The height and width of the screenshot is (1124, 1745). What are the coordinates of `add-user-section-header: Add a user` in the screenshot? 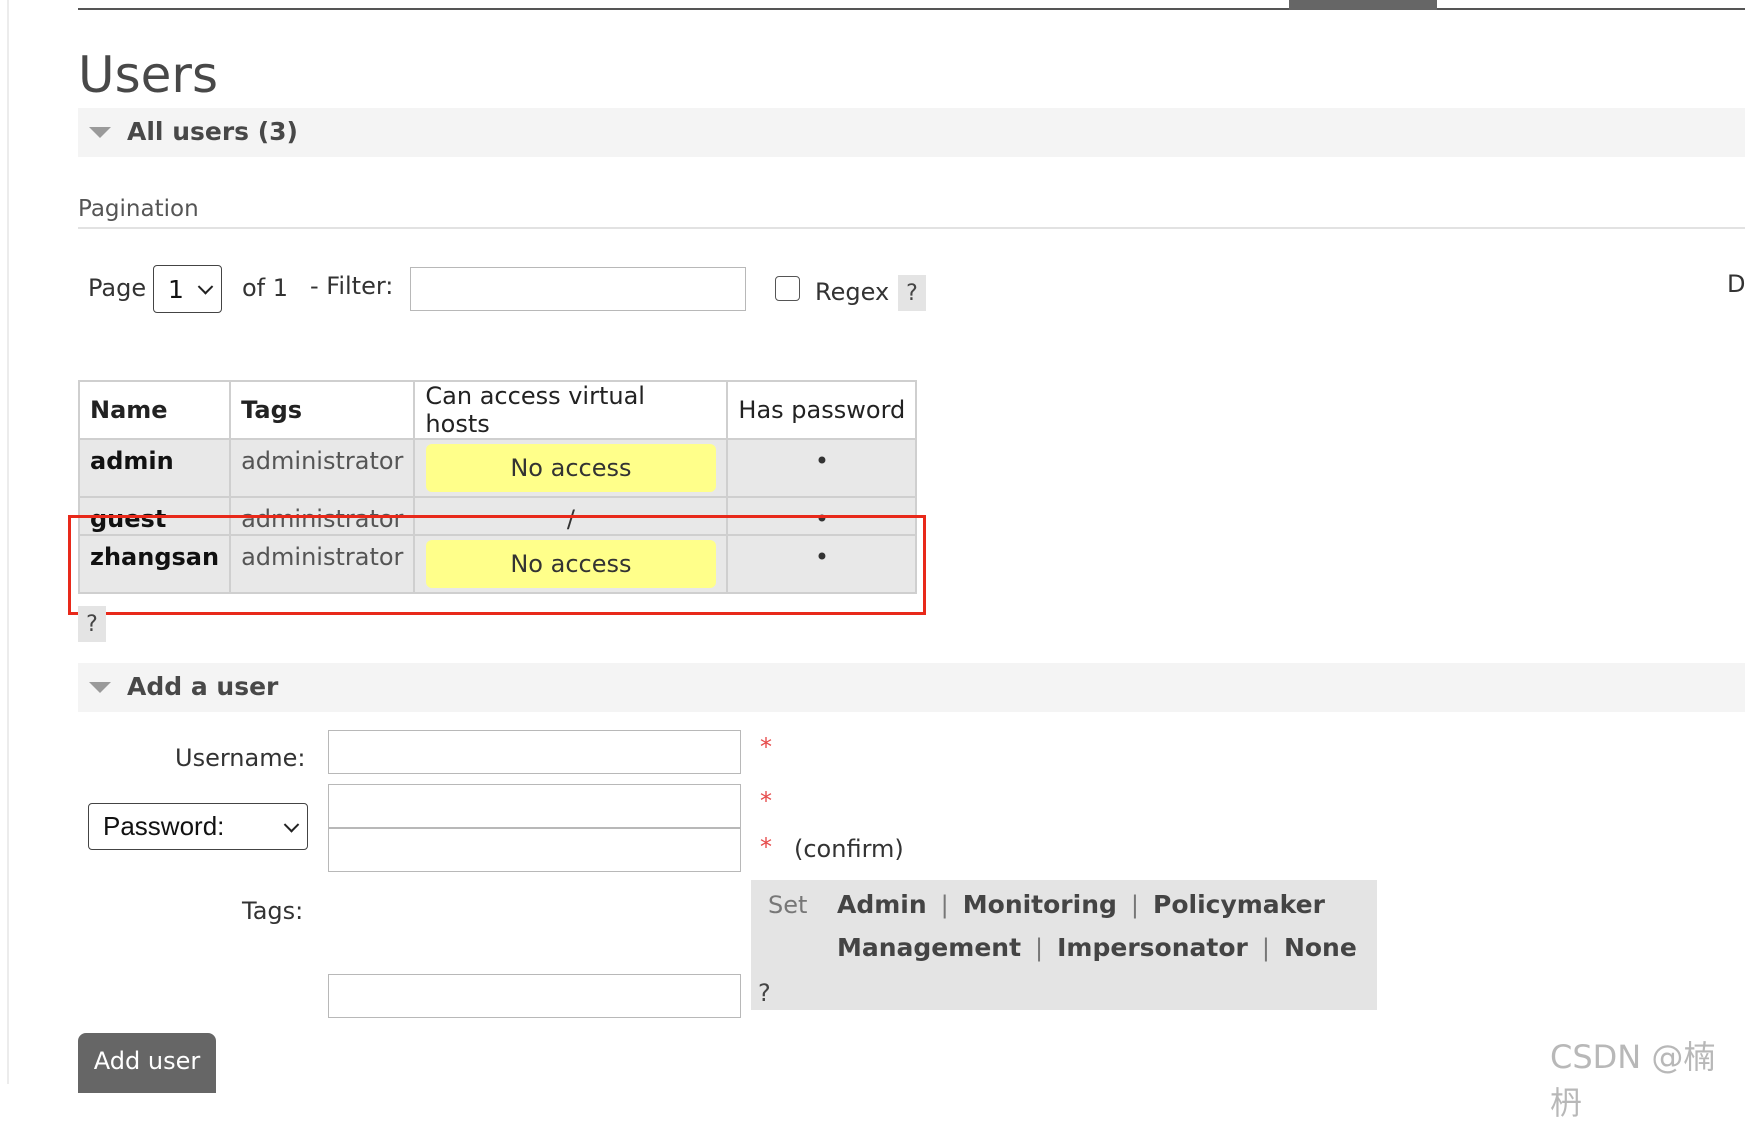 It's located at (911, 687).